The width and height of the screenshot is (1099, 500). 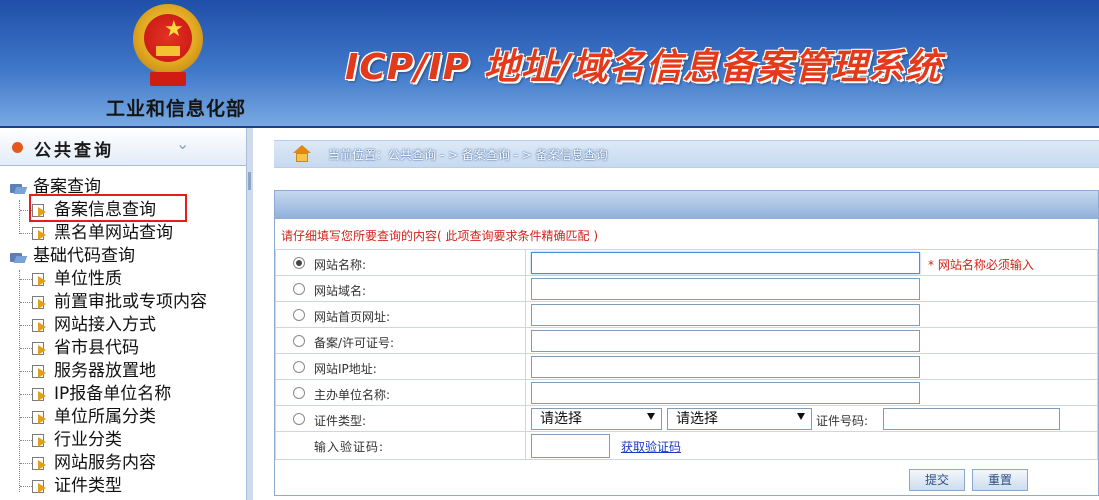 I want to click on radio-site-name, so click(x=299, y=263).